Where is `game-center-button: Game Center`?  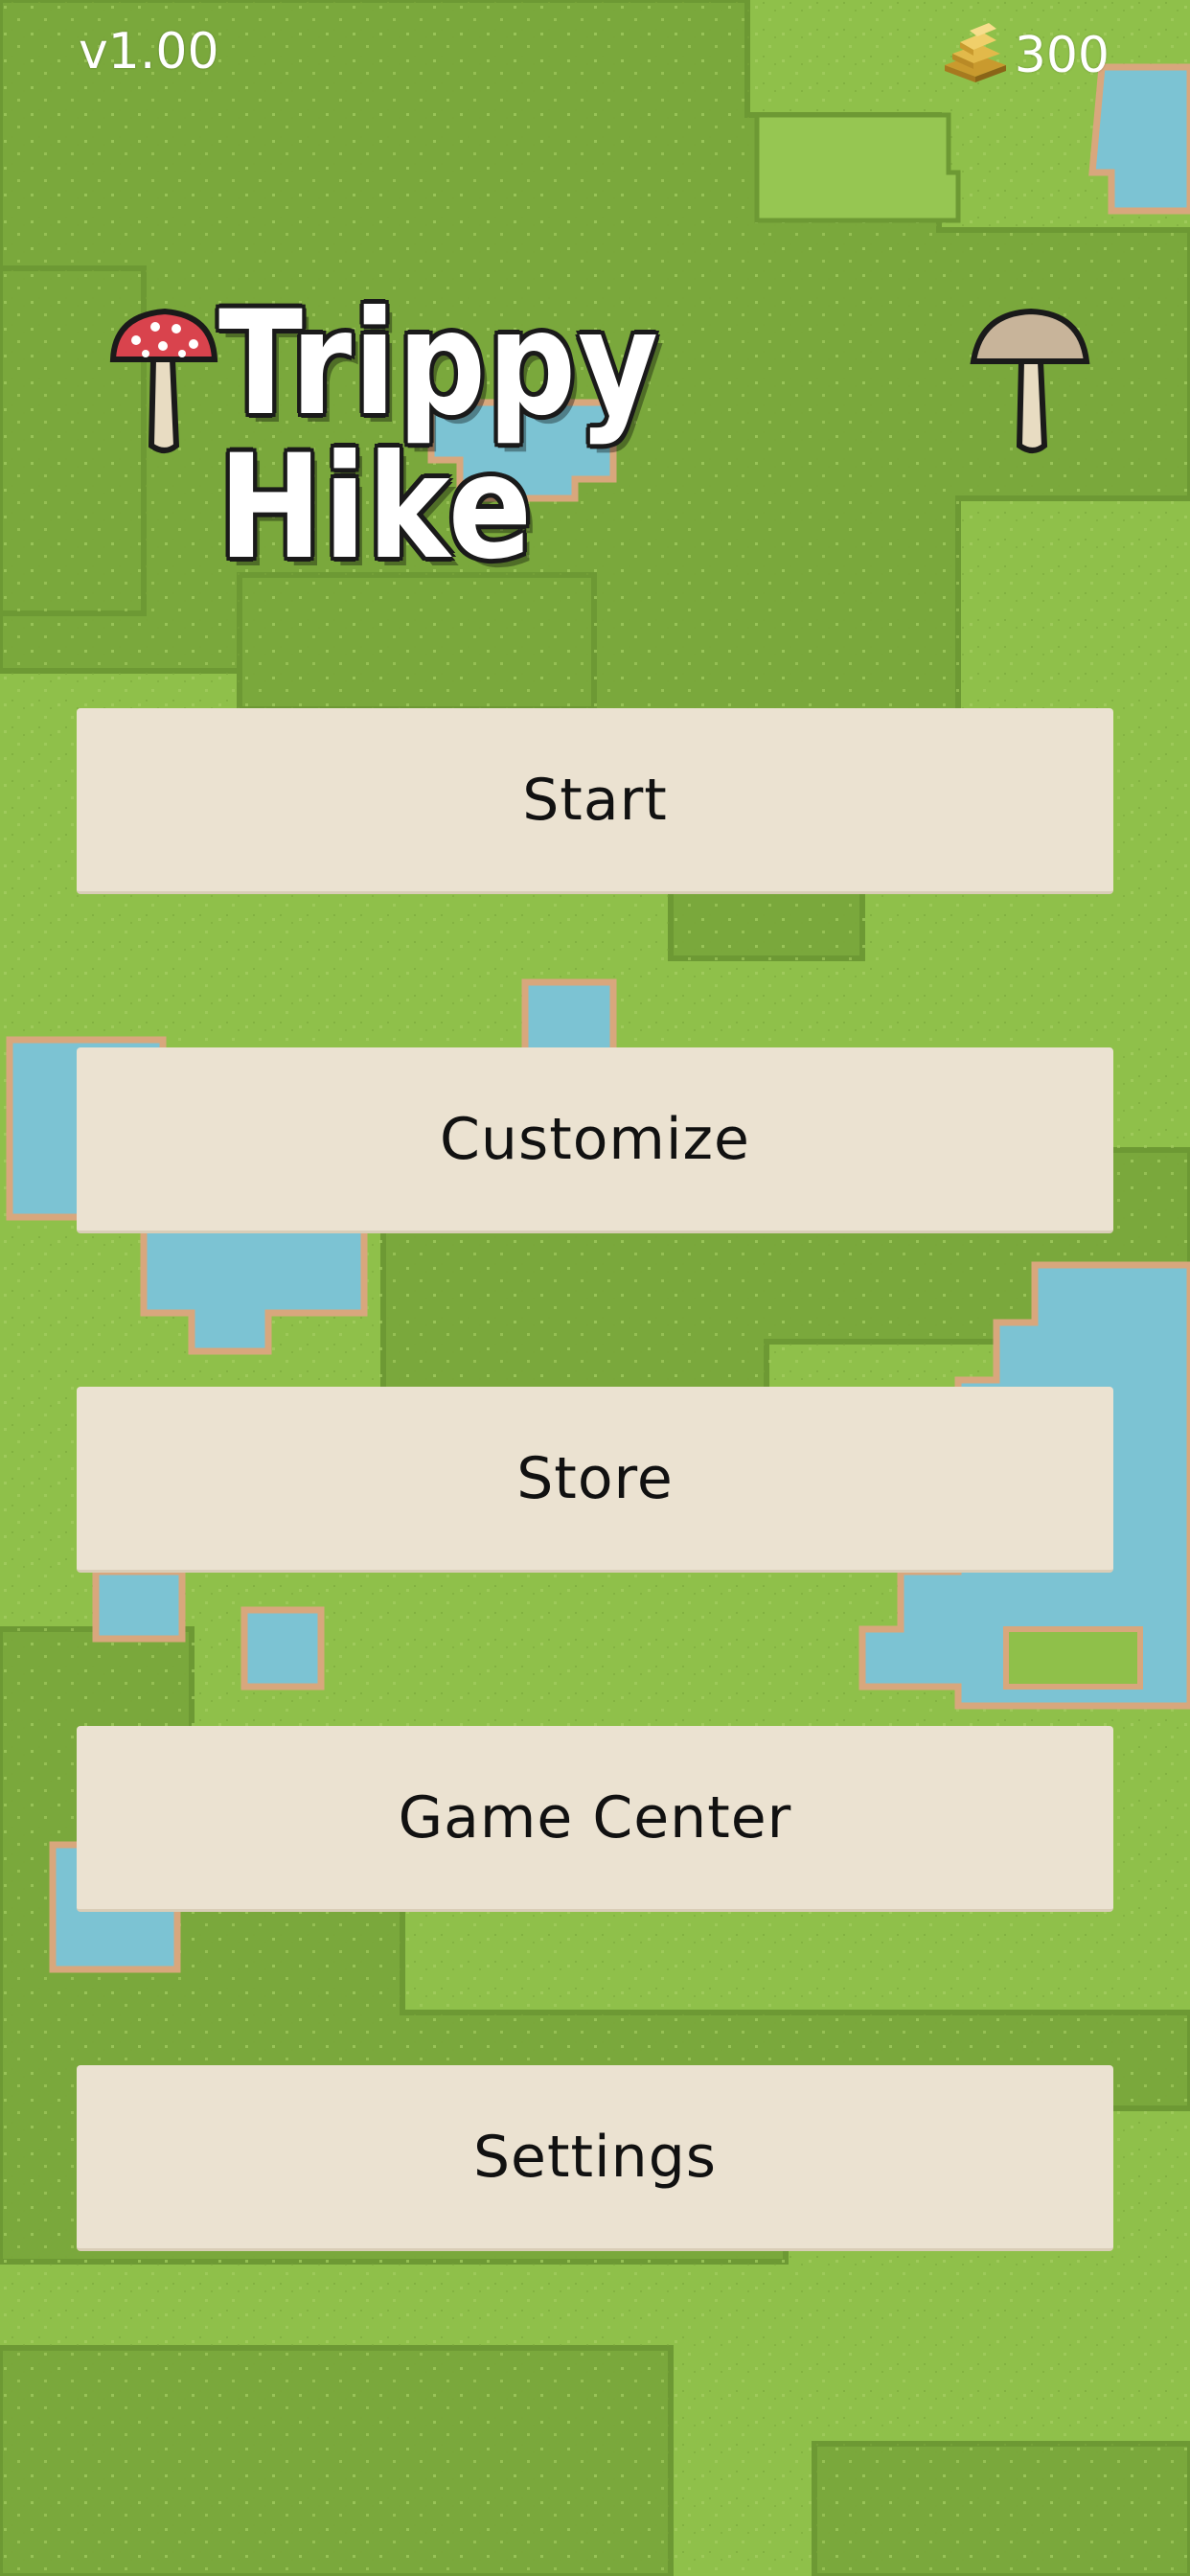
game-center-button: Game Center is located at coordinates (595, 1819).